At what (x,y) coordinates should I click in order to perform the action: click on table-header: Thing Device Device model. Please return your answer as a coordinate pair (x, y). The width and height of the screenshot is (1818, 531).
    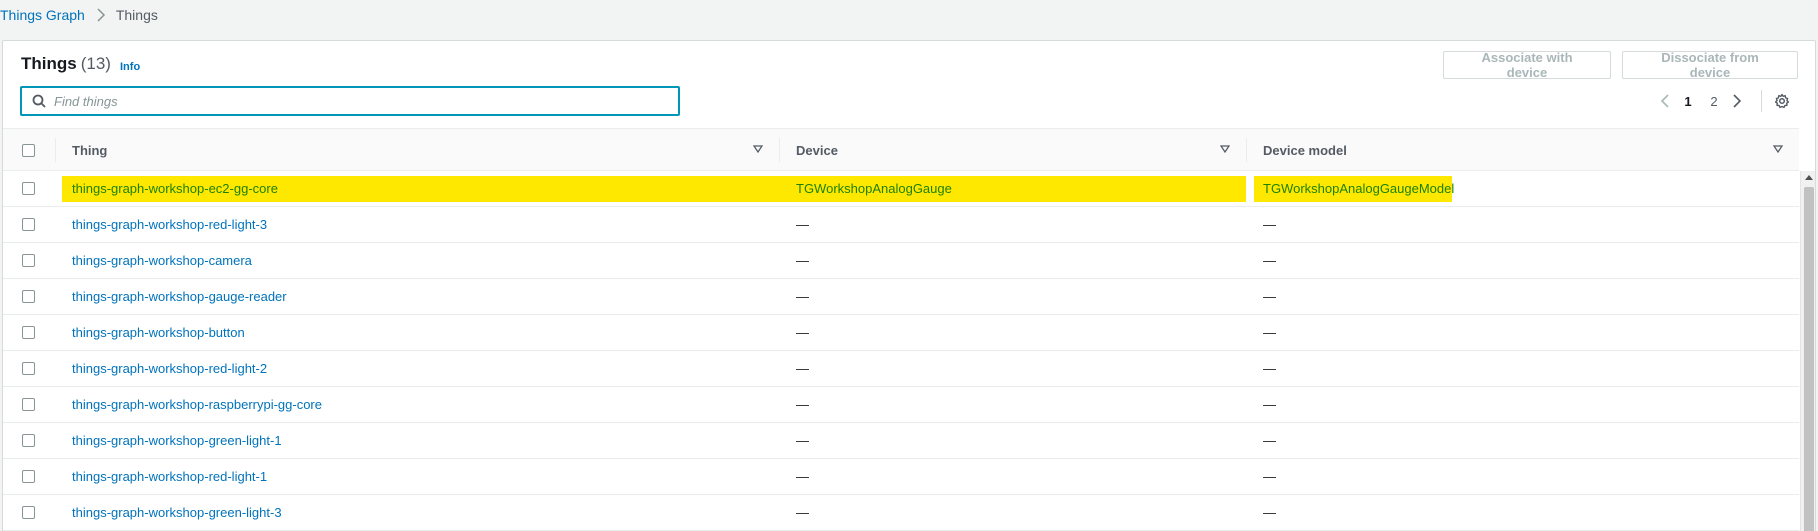
    Looking at the image, I should click on (901, 149).